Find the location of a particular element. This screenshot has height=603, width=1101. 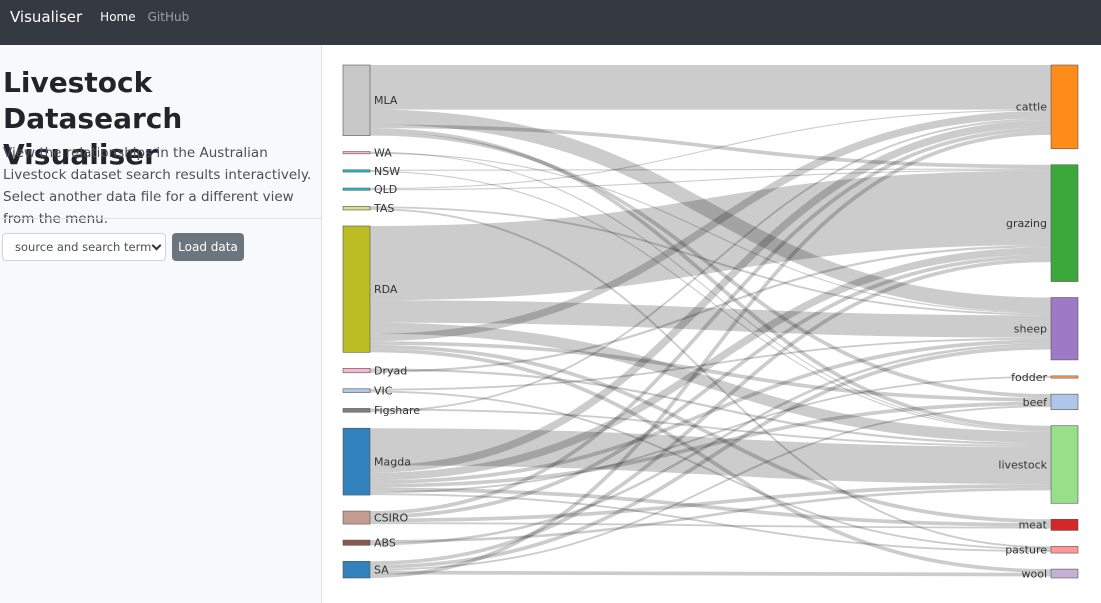

sankey-node-tas is located at coordinates (356, 208).